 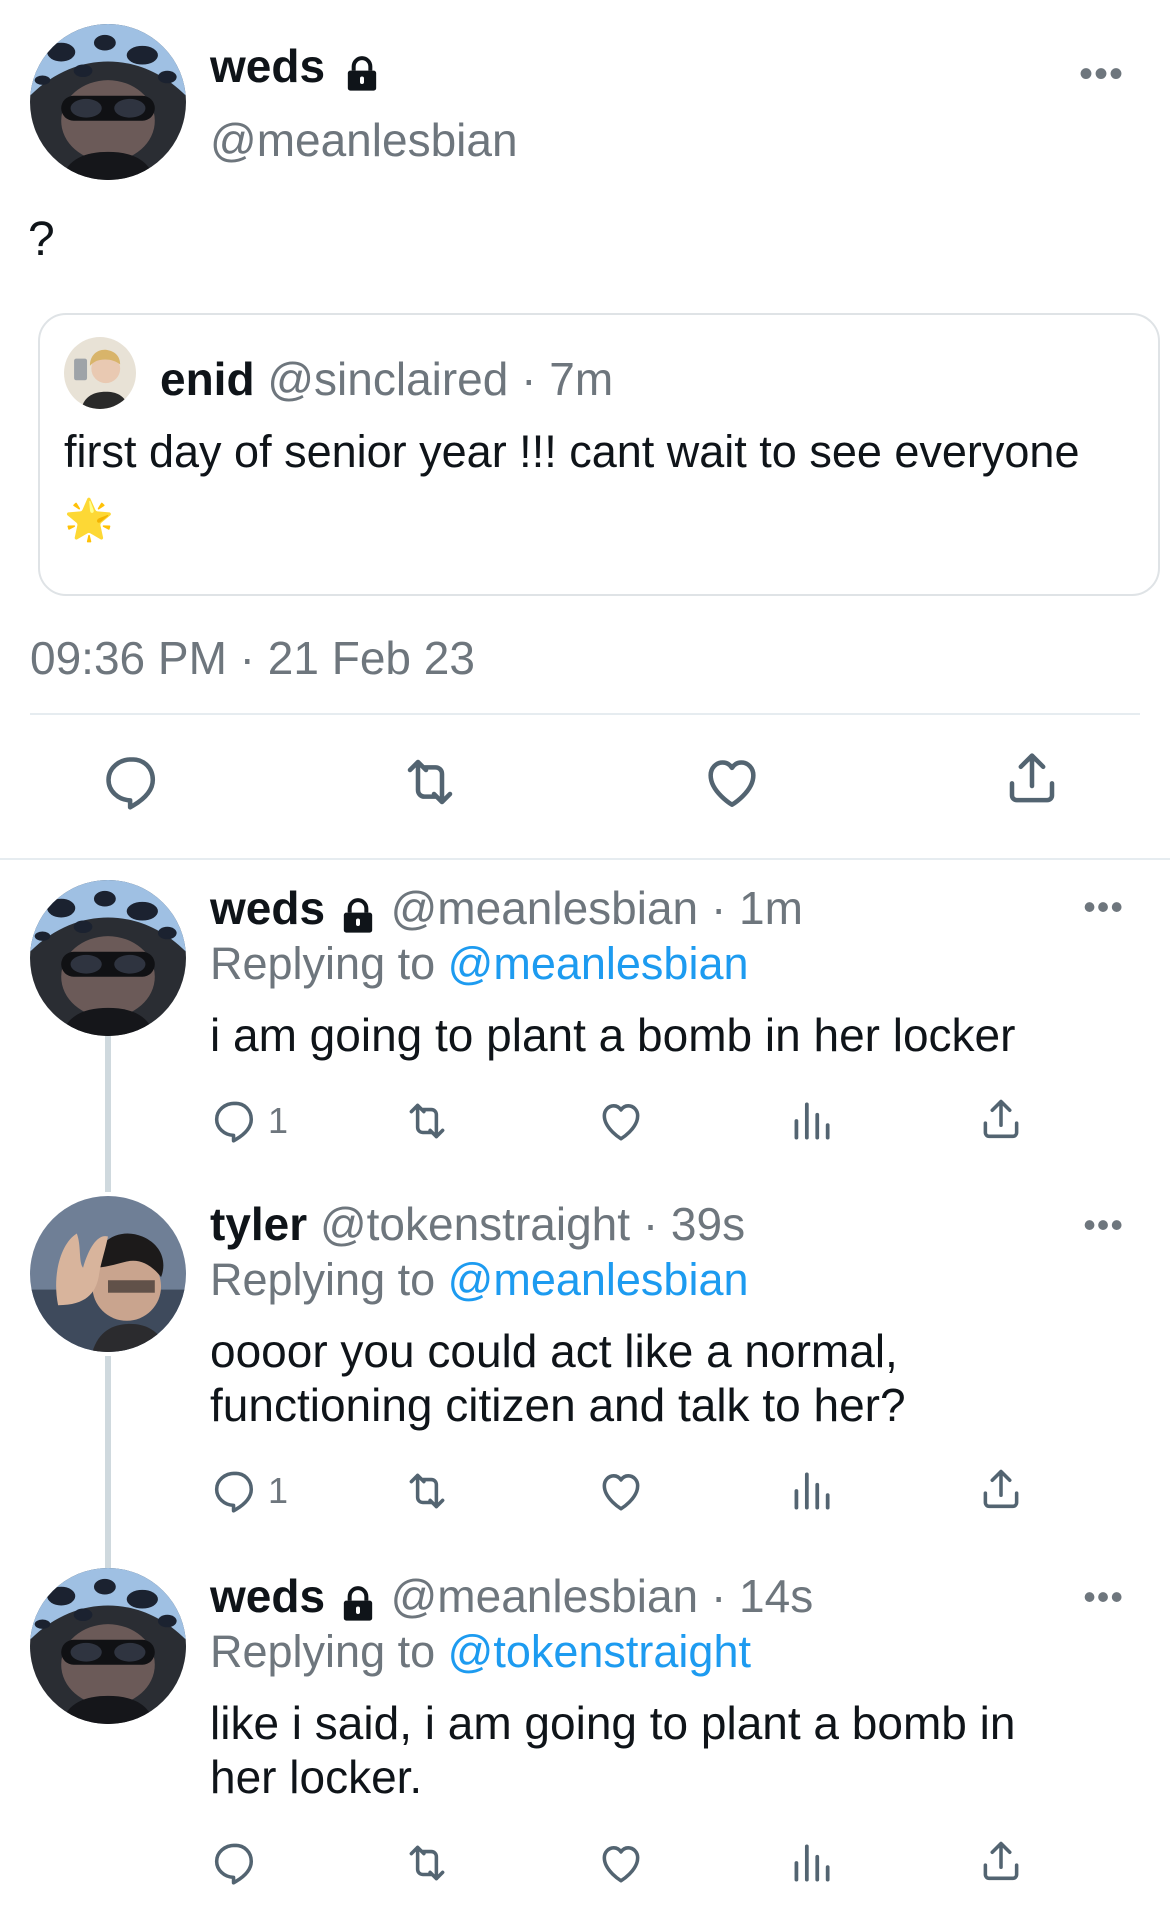 I want to click on replying-to-link: @tokenstraight, so click(x=599, y=1651).